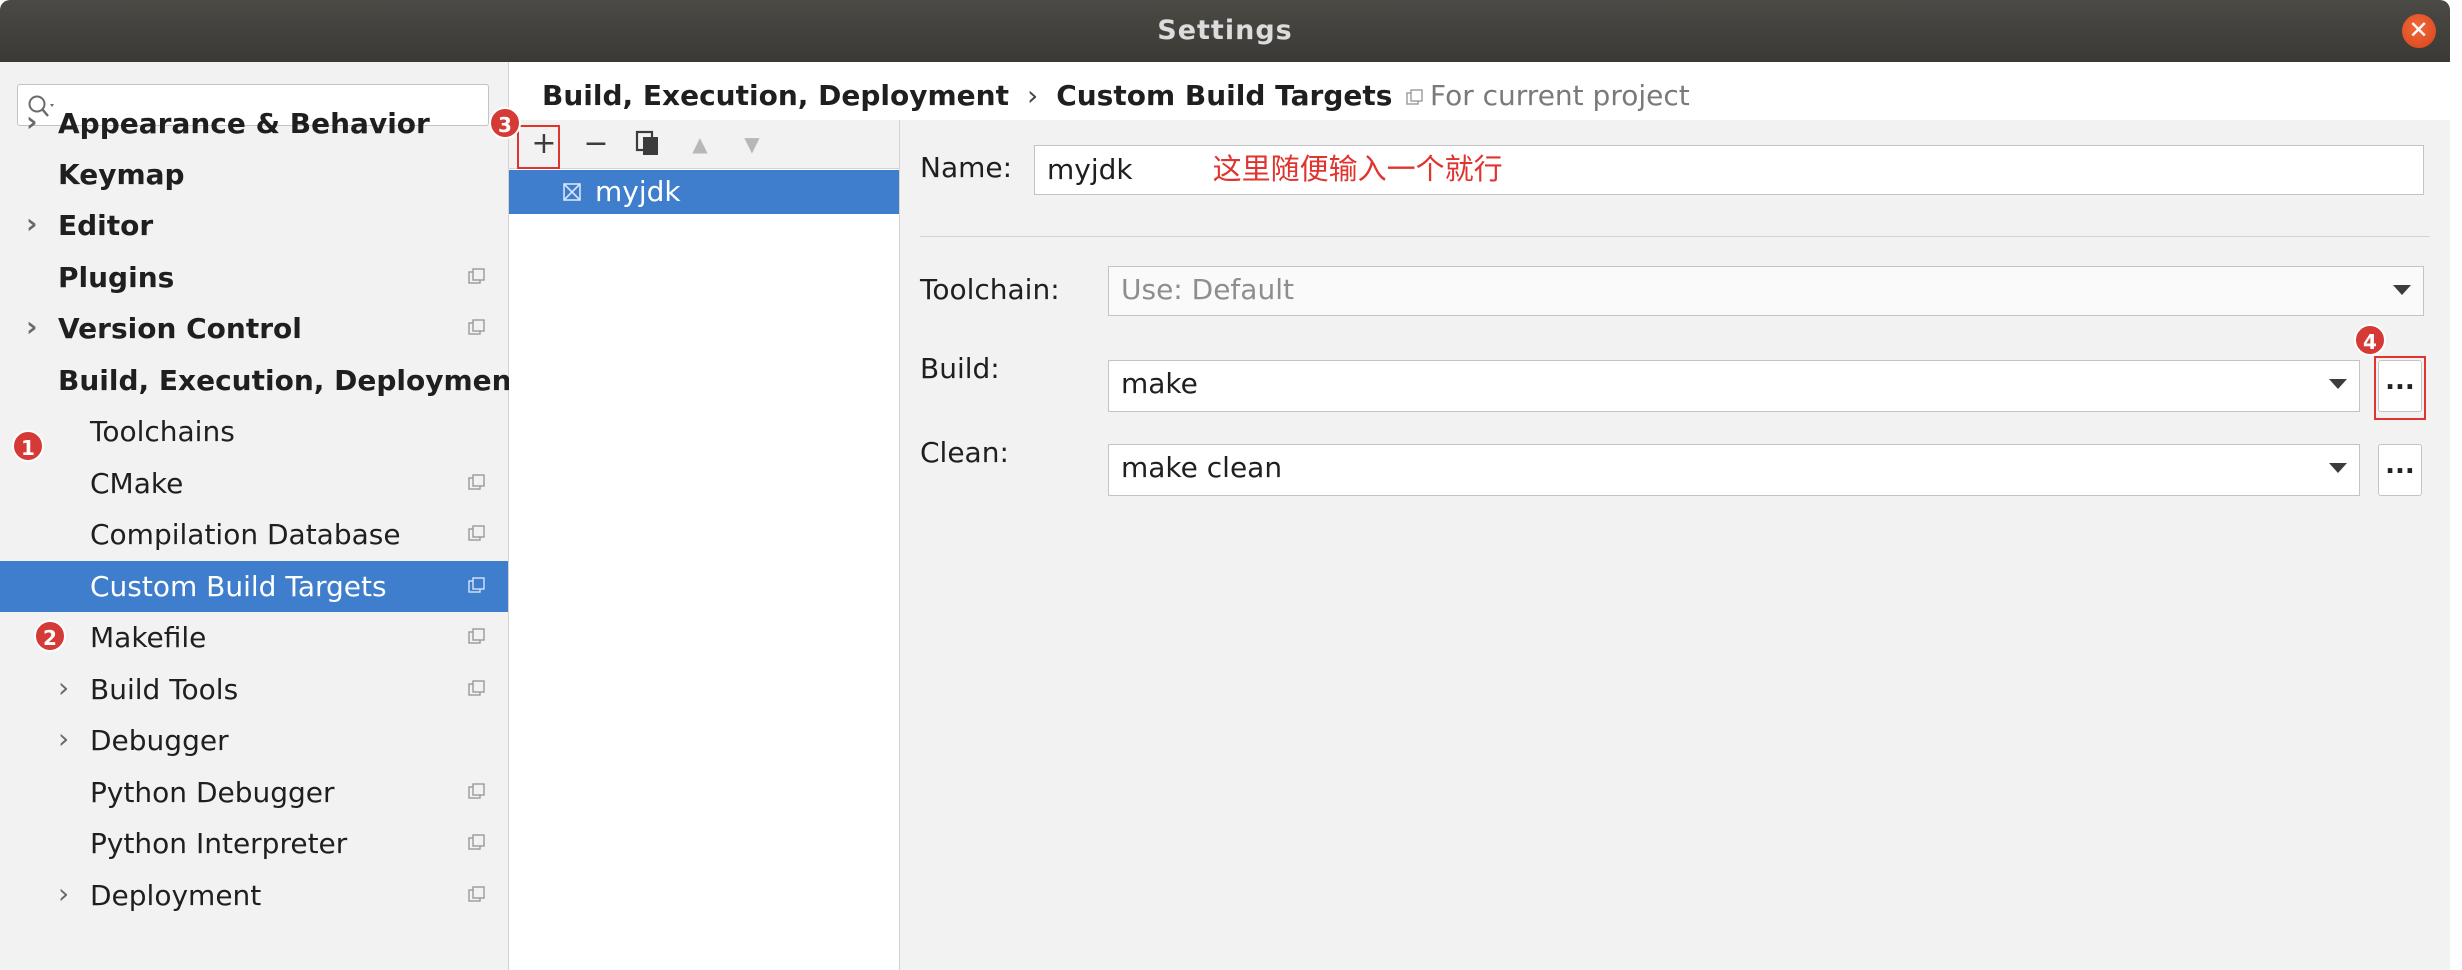 Image resolution: width=2462 pixels, height=970 pixels. What do you see at coordinates (596, 144) in the screenshot?
I see `remove-button: −` at bounding box center [596, 144].